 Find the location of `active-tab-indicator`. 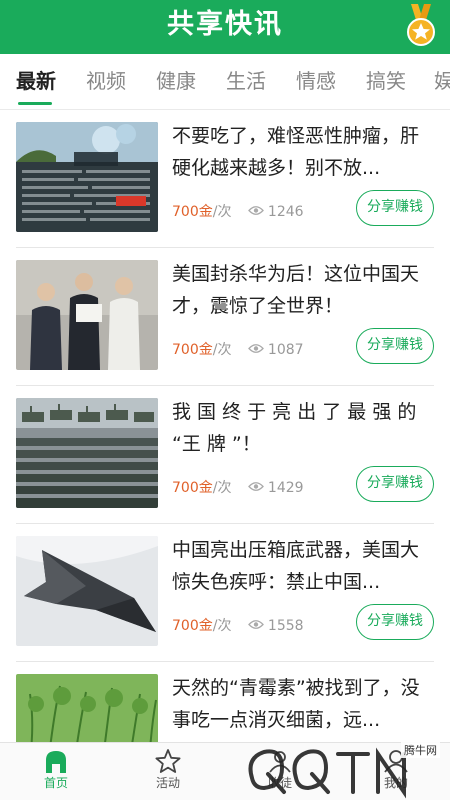

active-tab-indicator is located at coordinates (35, 103).